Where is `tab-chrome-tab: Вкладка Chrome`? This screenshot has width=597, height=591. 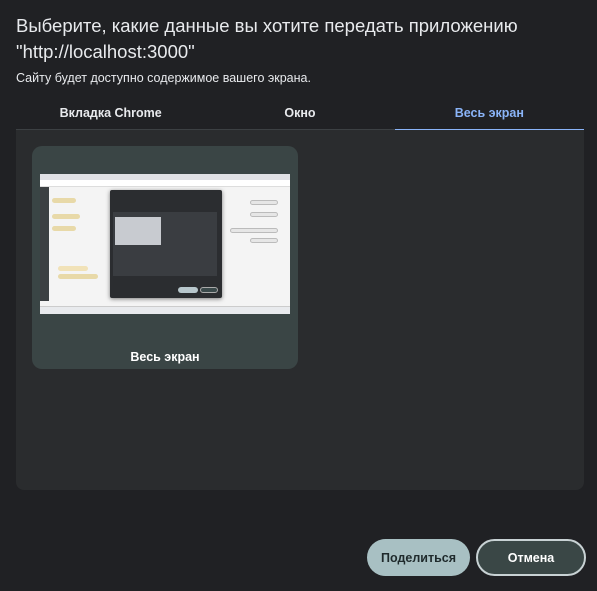 tab-chrome-tab: Вкладка Chrome is located at coordinates (110, 114).